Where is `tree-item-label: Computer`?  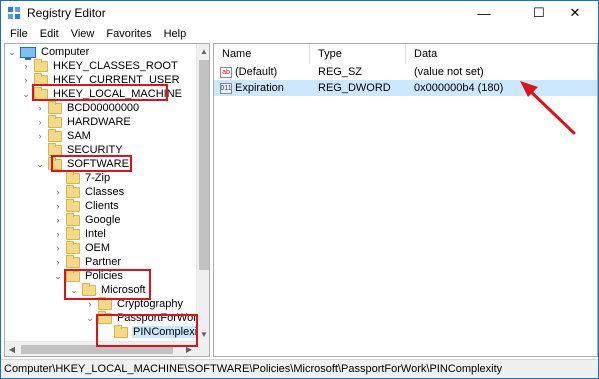 tree-item-label: Computer is located at coordinates (65, 52).